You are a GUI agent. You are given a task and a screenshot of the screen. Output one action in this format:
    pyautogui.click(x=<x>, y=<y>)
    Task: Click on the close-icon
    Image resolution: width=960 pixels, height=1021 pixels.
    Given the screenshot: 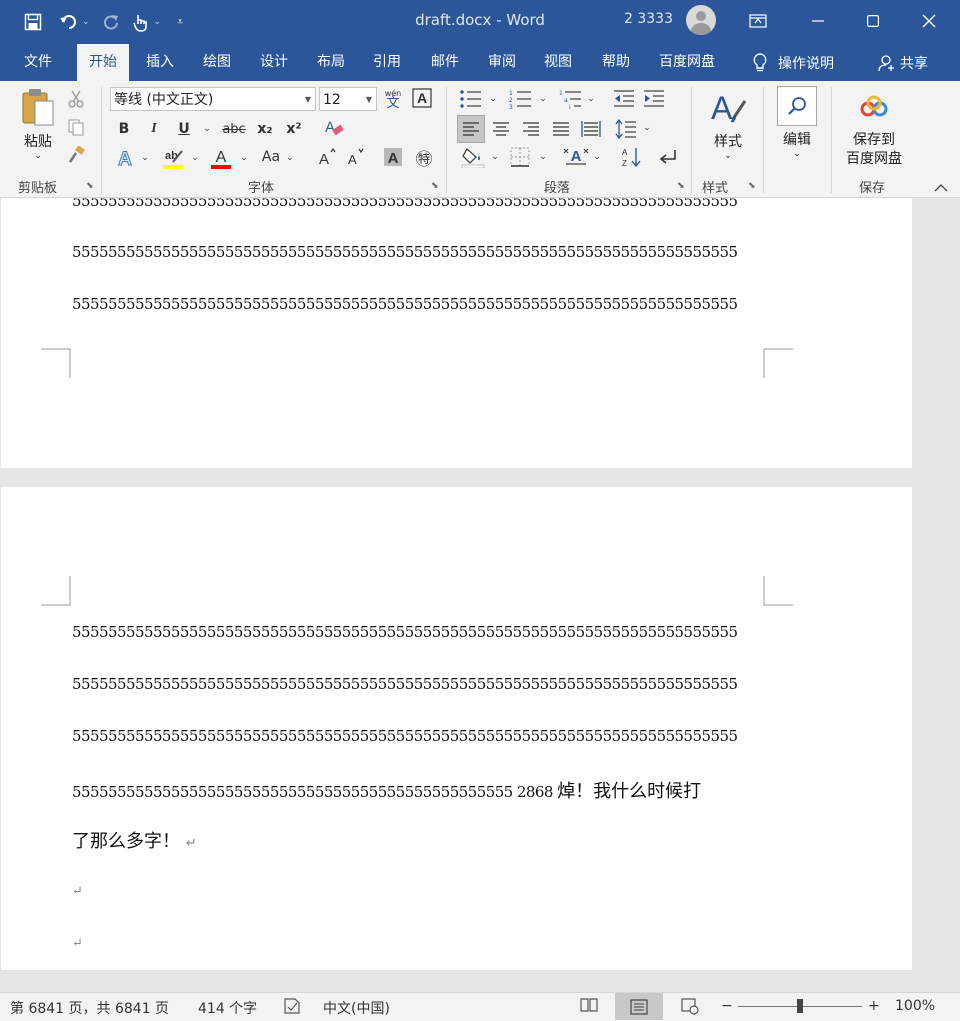 What is the action you would take?
    pyautogui.click(x=929, y=21)
    